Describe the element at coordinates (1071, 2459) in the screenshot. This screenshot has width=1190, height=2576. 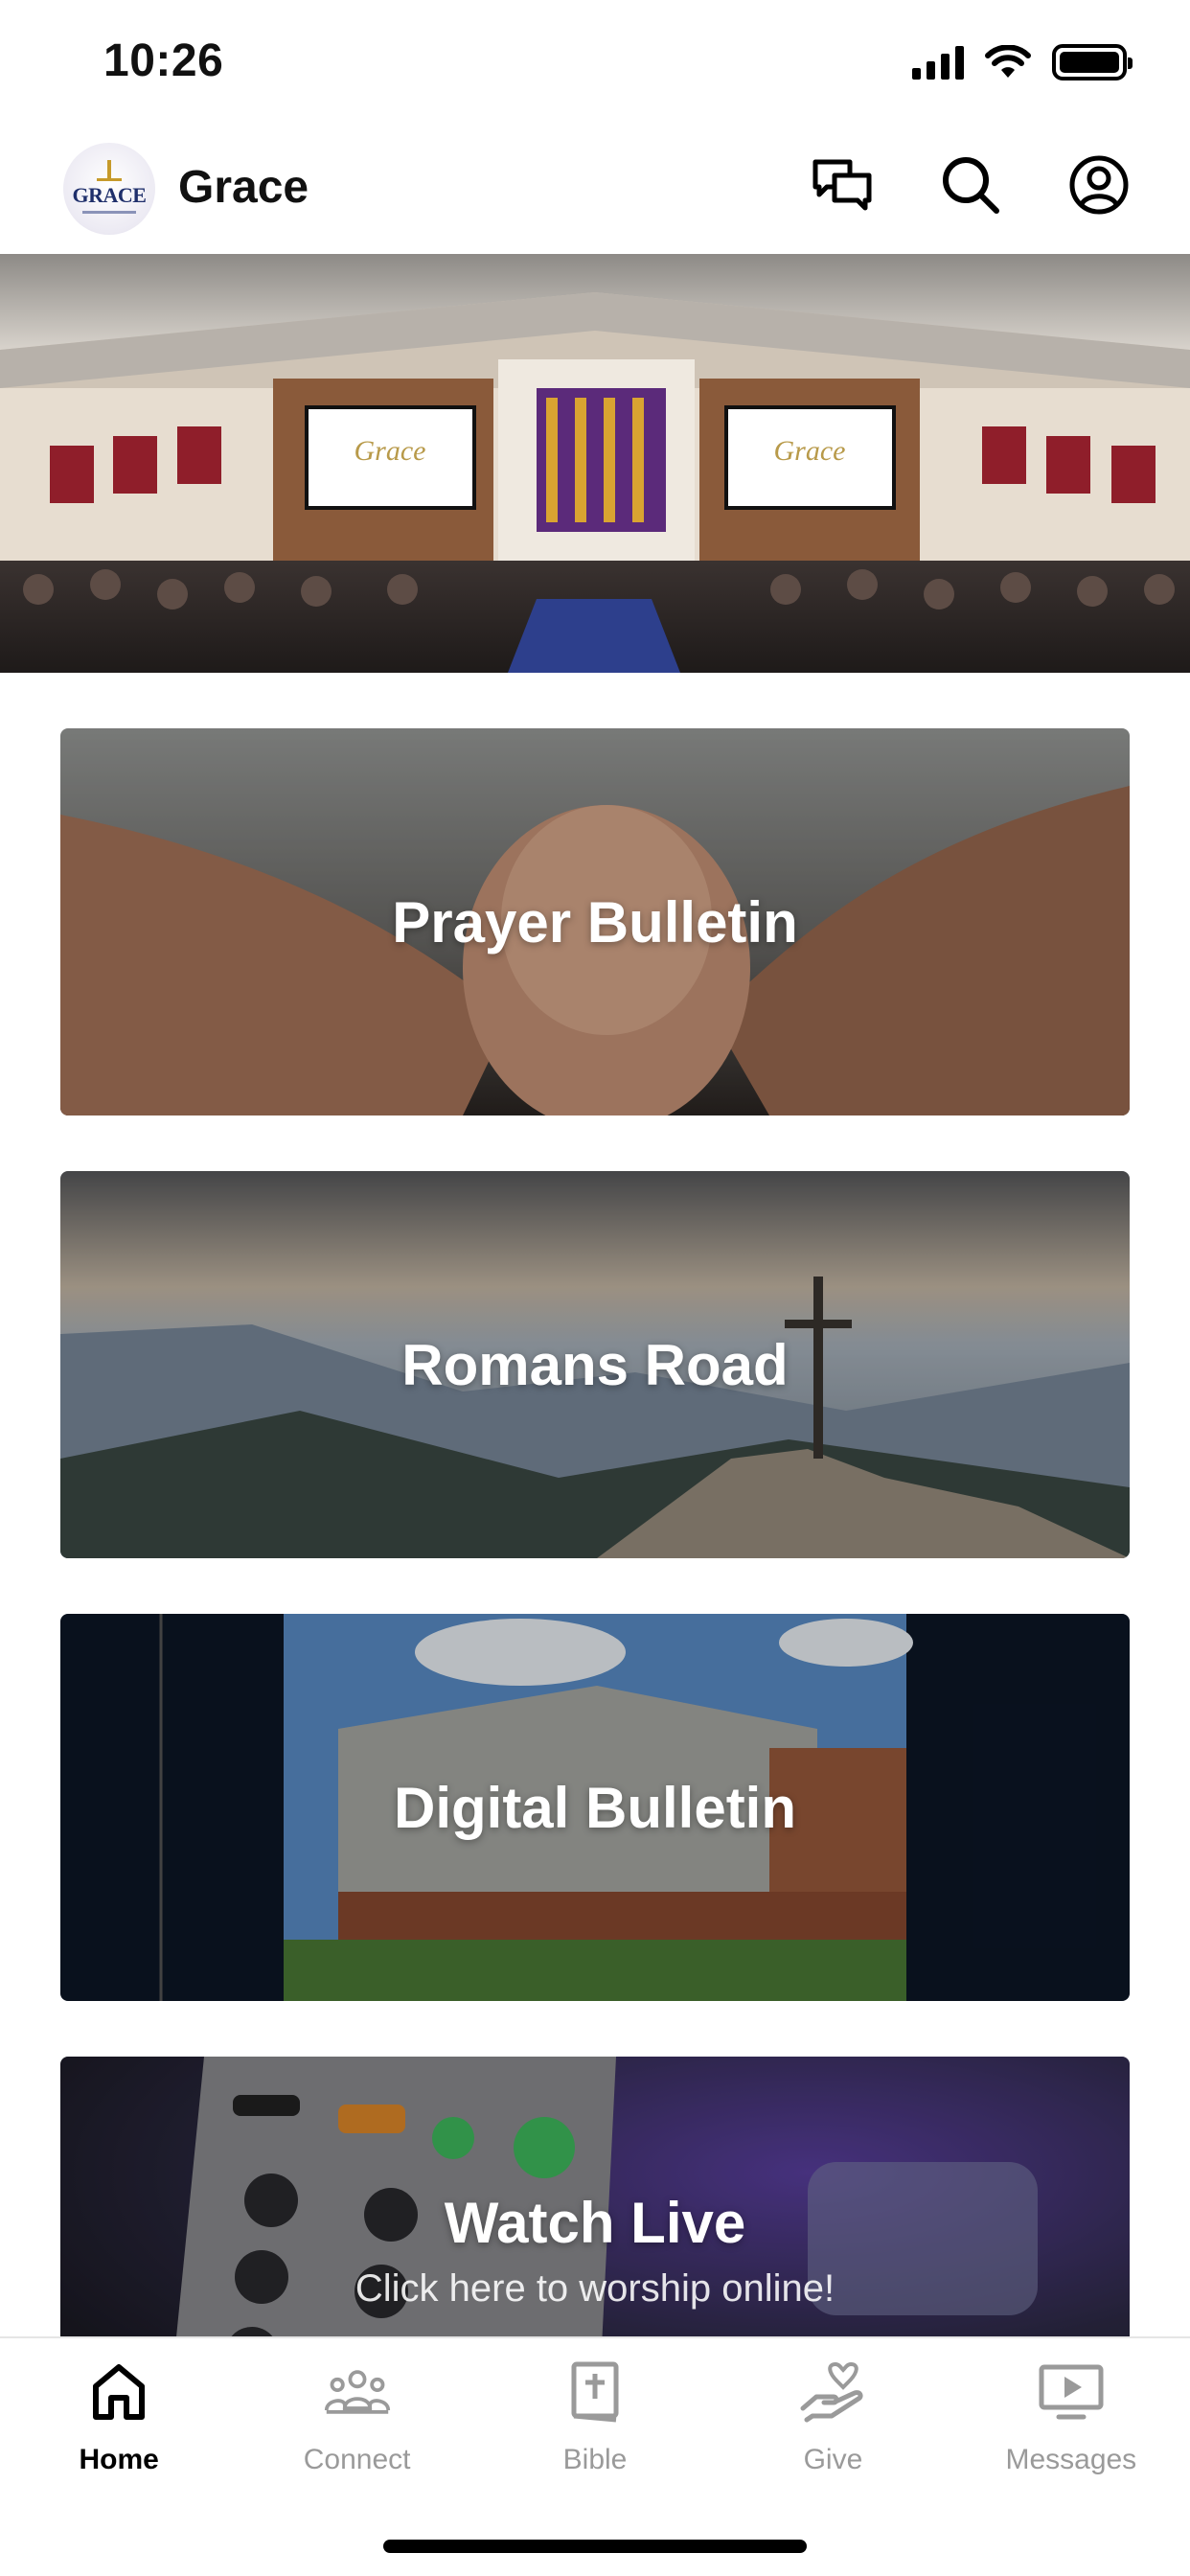
I see `tab-label: Messages` at that location.